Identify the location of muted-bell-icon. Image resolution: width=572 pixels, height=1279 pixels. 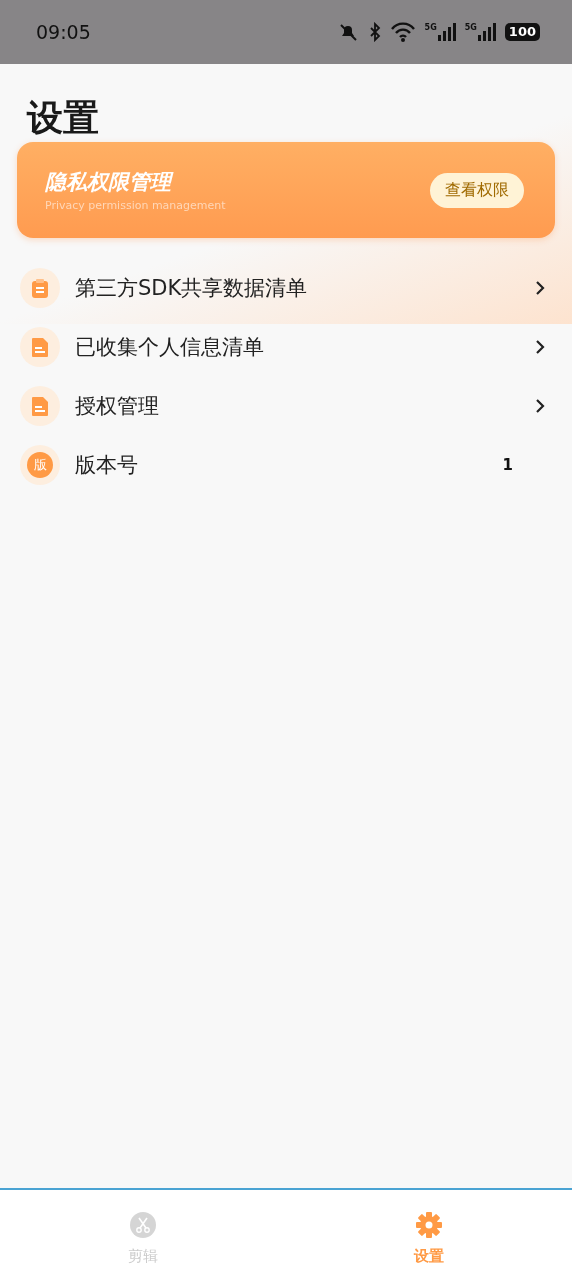
(347, 32).